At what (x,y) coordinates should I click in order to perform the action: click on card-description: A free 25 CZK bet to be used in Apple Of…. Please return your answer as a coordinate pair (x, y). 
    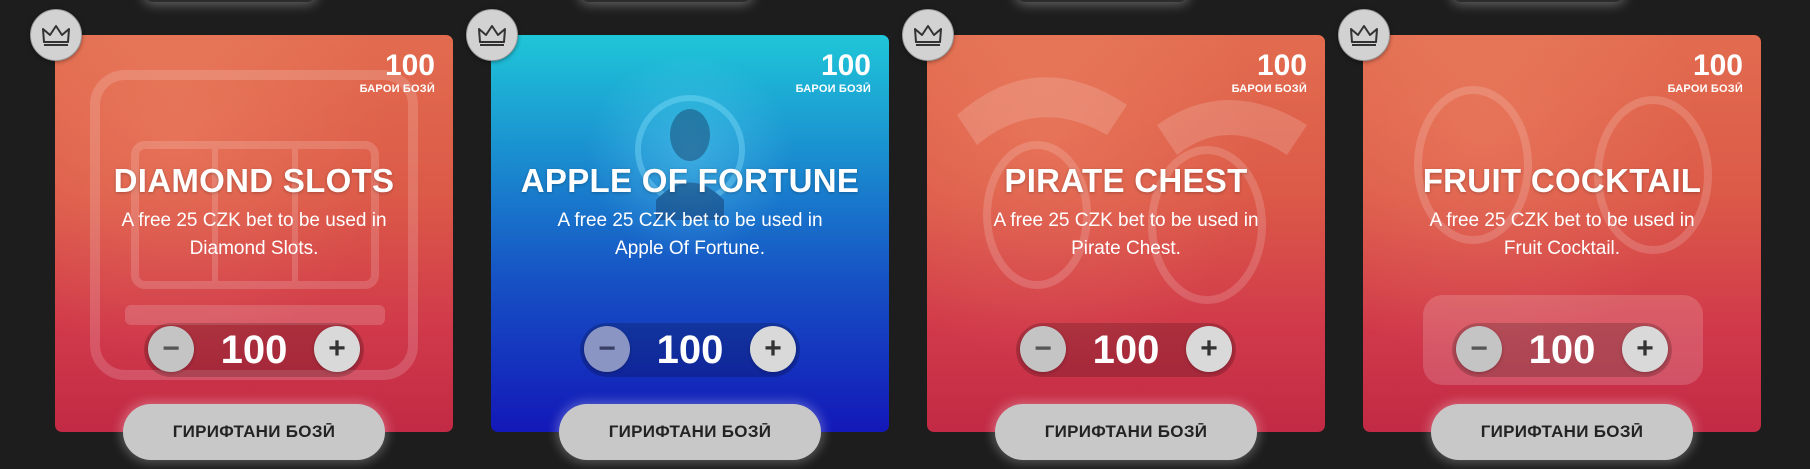
    Looking at the image, I should click on (690, 234).